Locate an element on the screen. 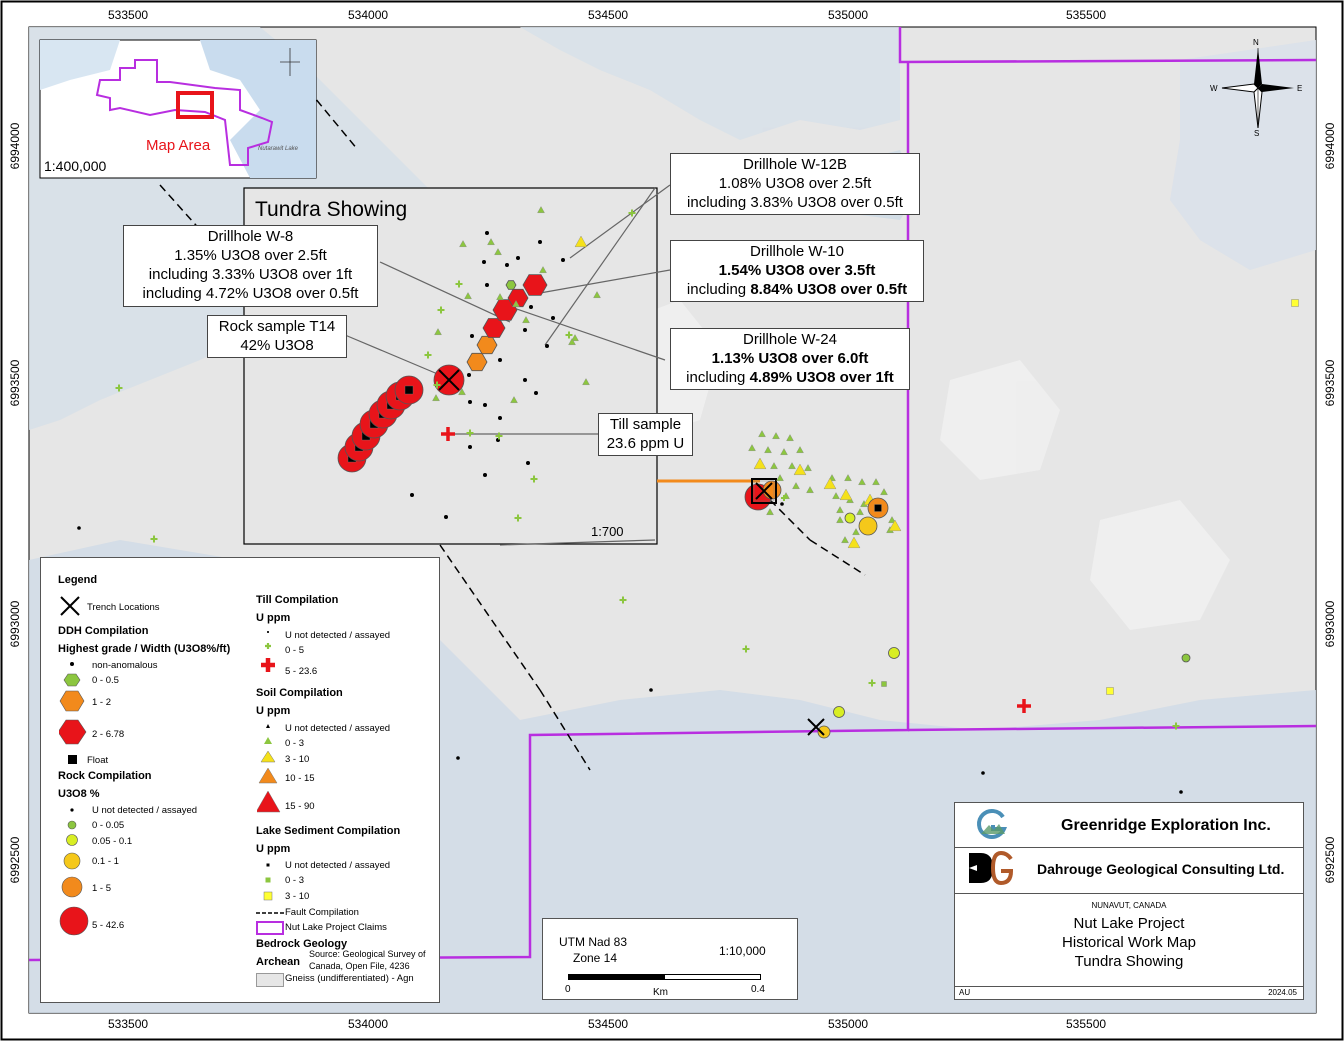 Image resolution: width=1344 pixels, height=1041 pixels. northing-tick-right: 6992500 is located at coordinates (1330, 860).